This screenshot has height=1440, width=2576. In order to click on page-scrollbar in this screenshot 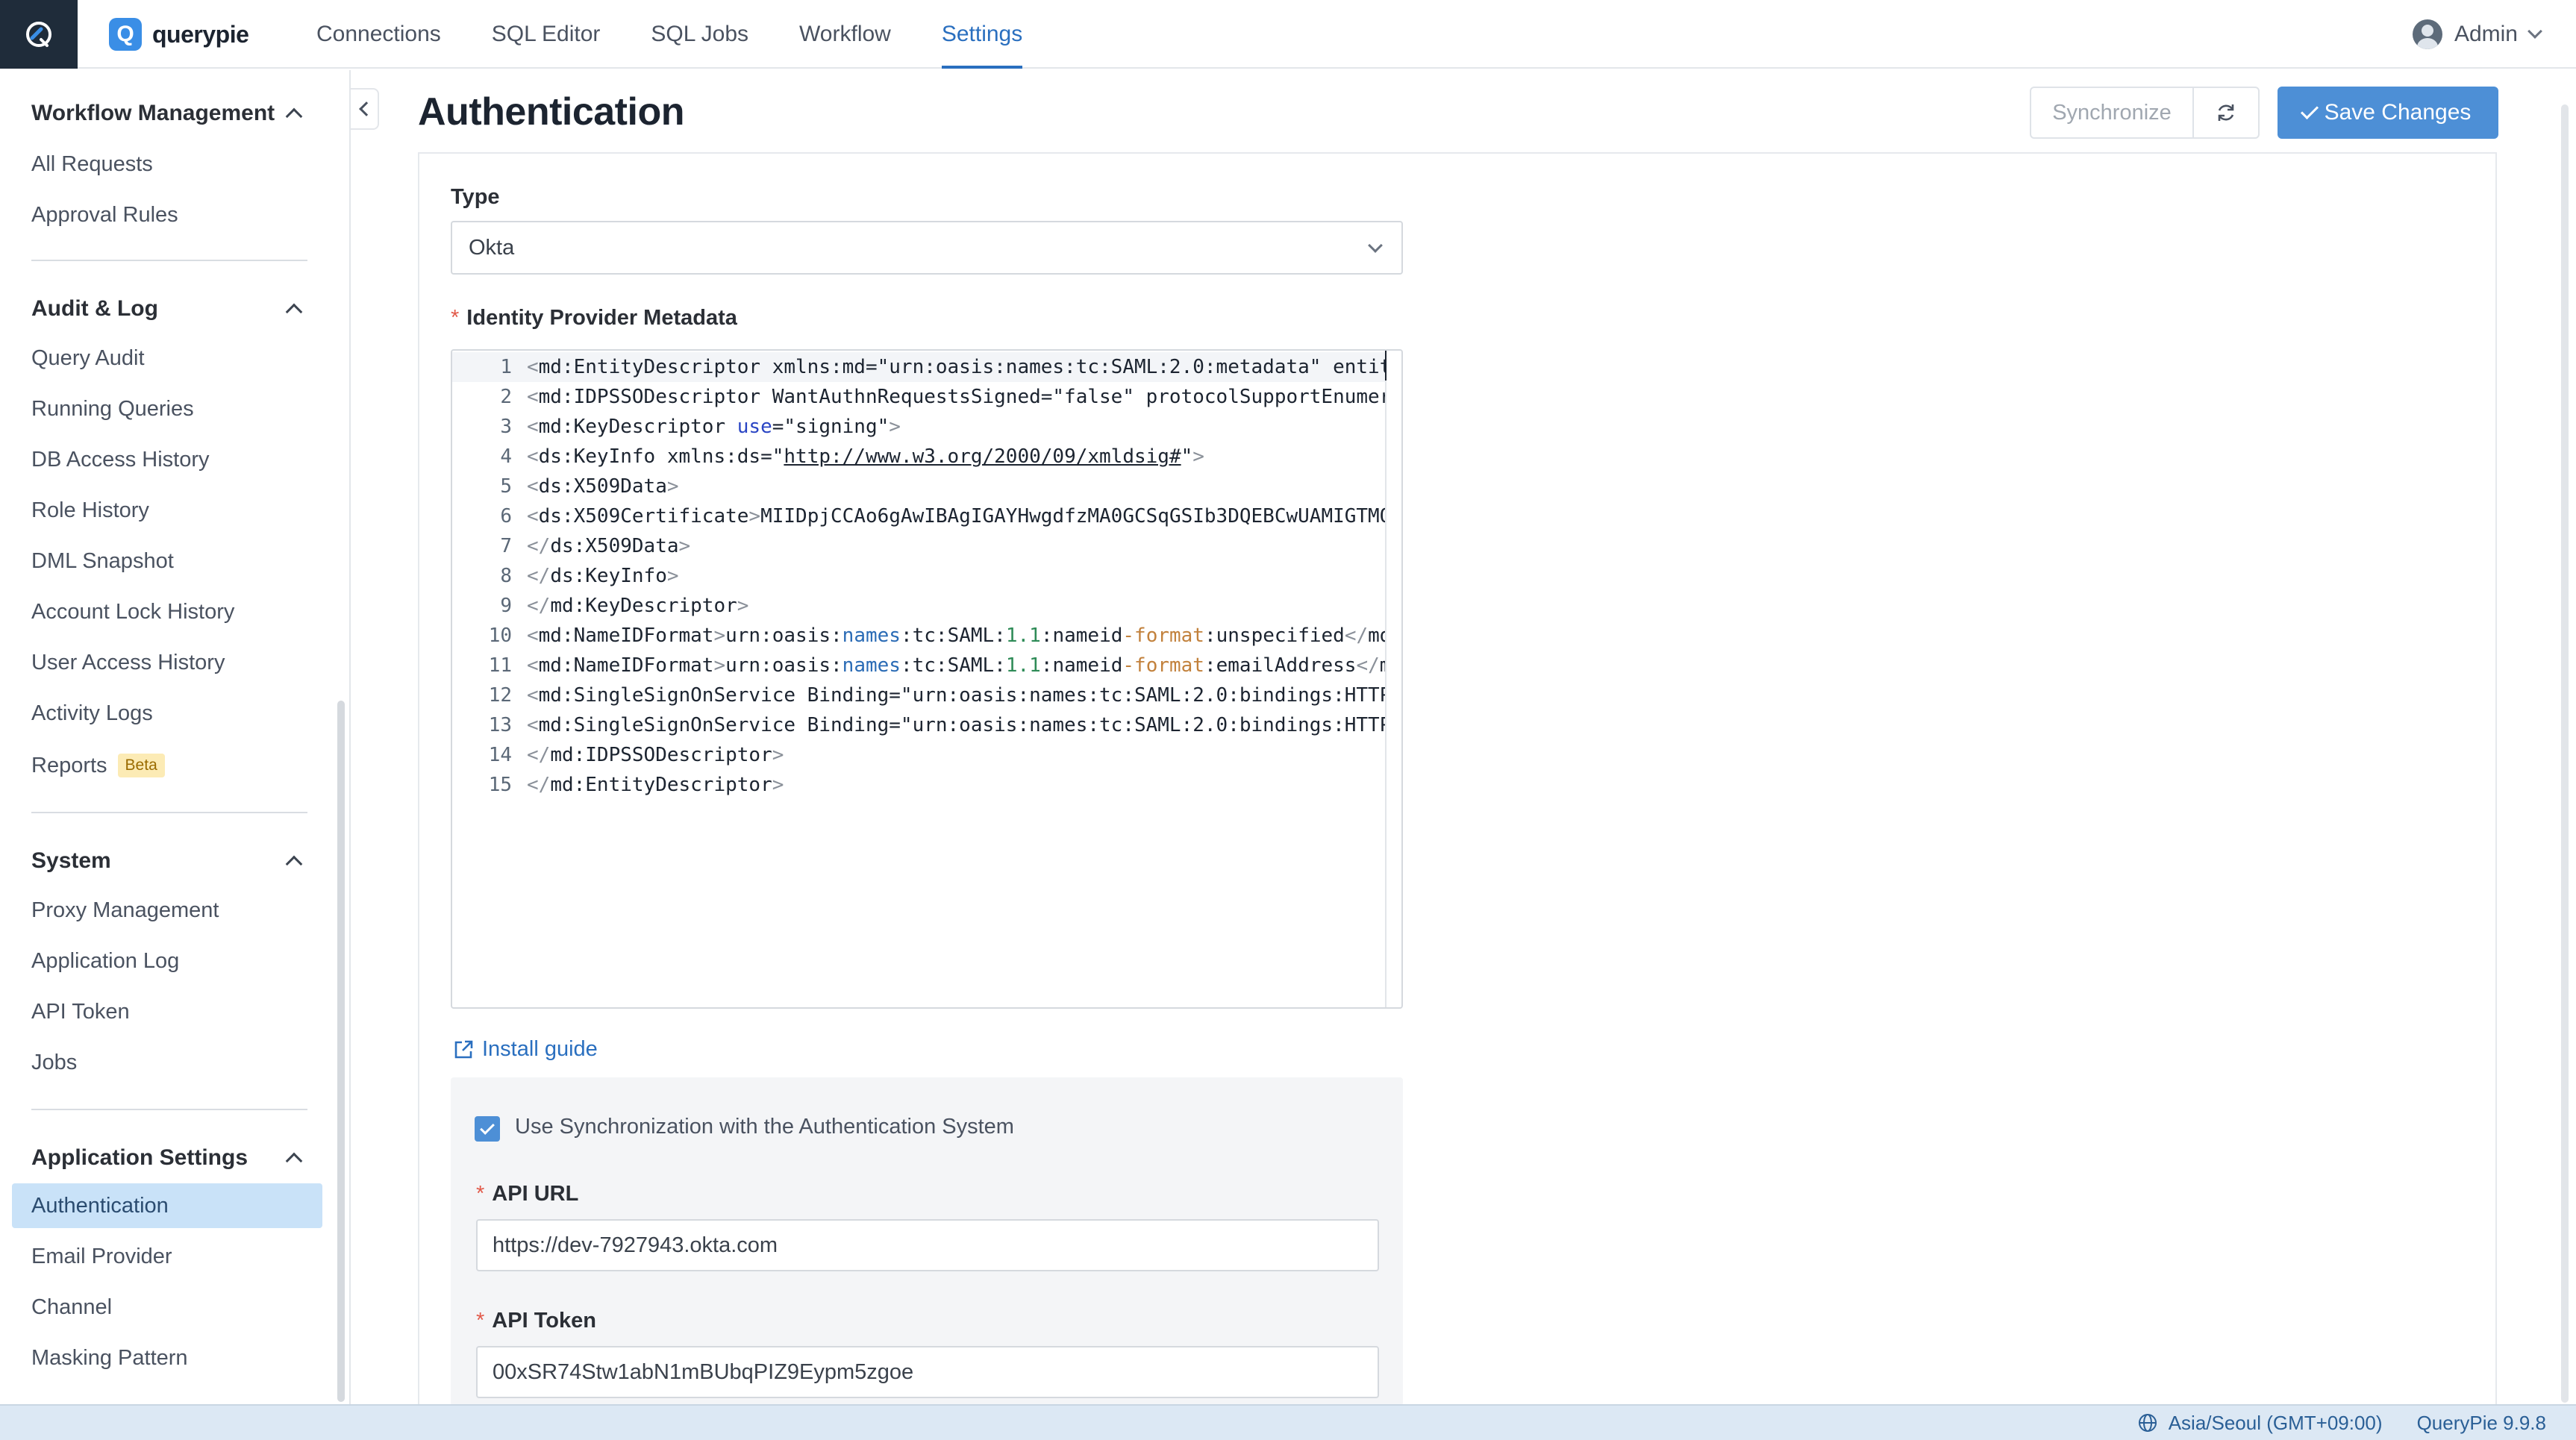, I will do `click(2565, 753)`.